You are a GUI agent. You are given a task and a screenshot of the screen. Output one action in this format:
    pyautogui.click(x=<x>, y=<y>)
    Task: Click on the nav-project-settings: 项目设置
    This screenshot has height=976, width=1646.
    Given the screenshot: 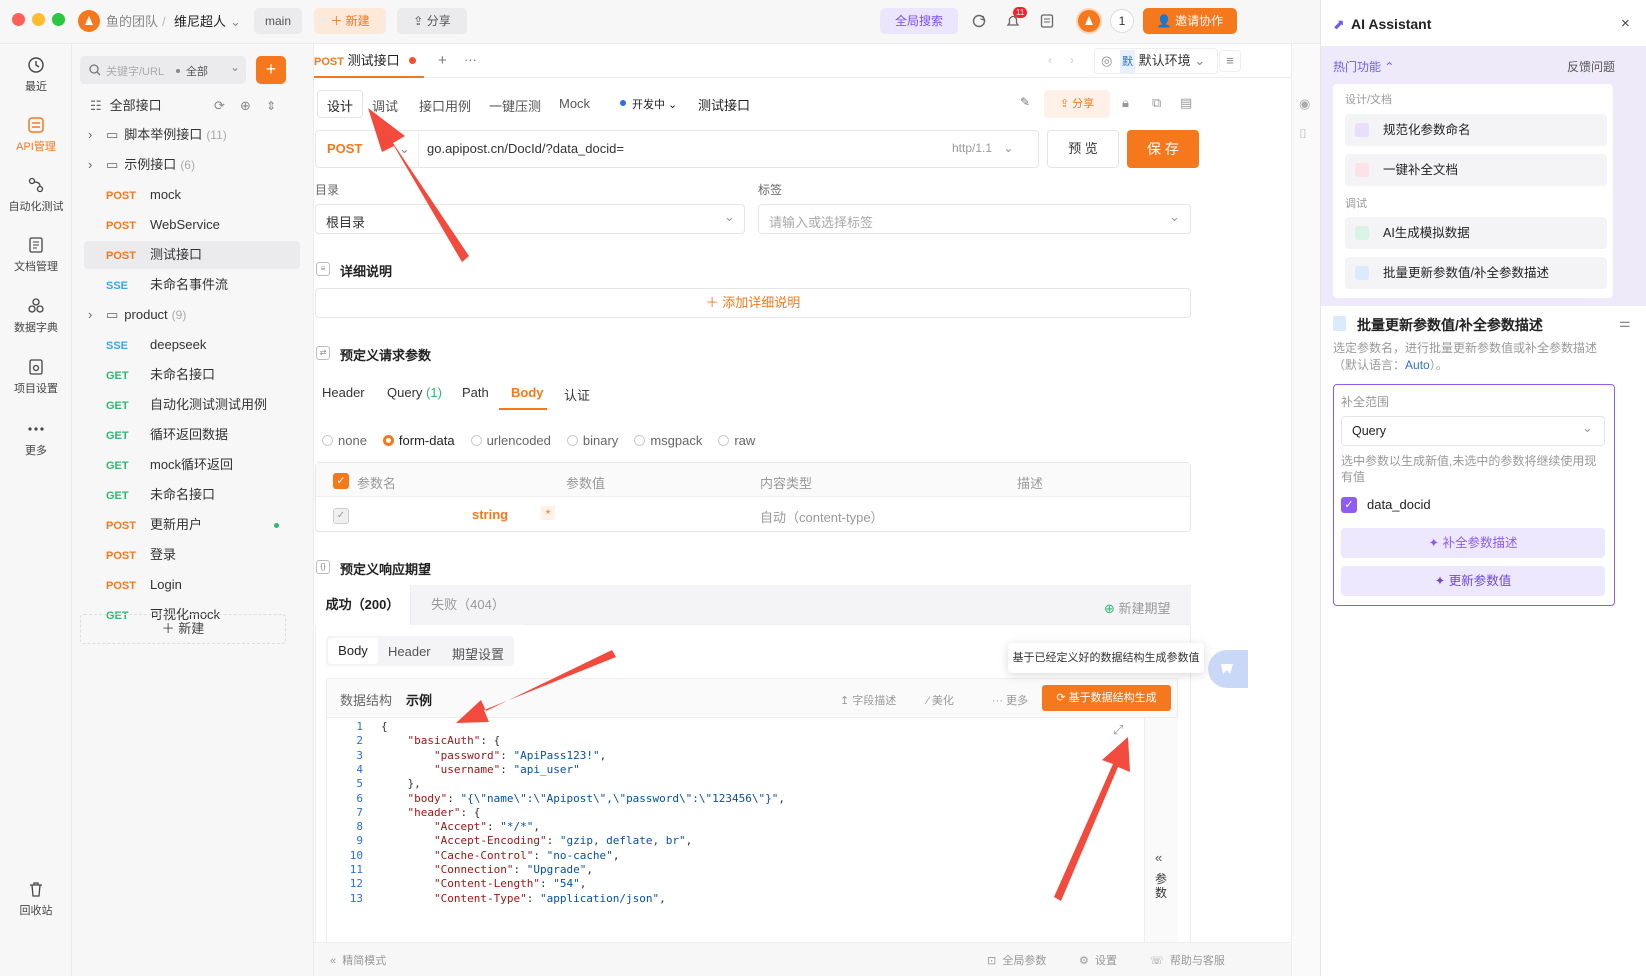 What is the action you would take?
    pyautogui.click(x=36, y=377)
    